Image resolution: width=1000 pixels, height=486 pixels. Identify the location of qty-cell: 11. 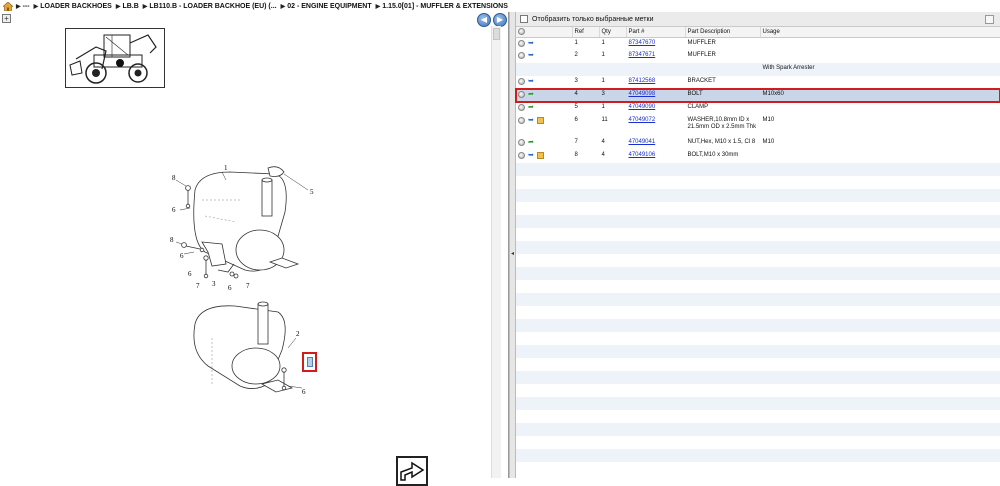
(604, 120).